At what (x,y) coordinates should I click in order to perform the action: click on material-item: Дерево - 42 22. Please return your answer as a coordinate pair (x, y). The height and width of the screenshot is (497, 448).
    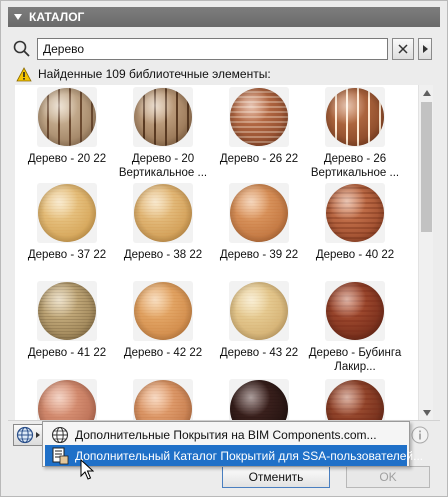
    Looking at the image, I should click on (163, 320).